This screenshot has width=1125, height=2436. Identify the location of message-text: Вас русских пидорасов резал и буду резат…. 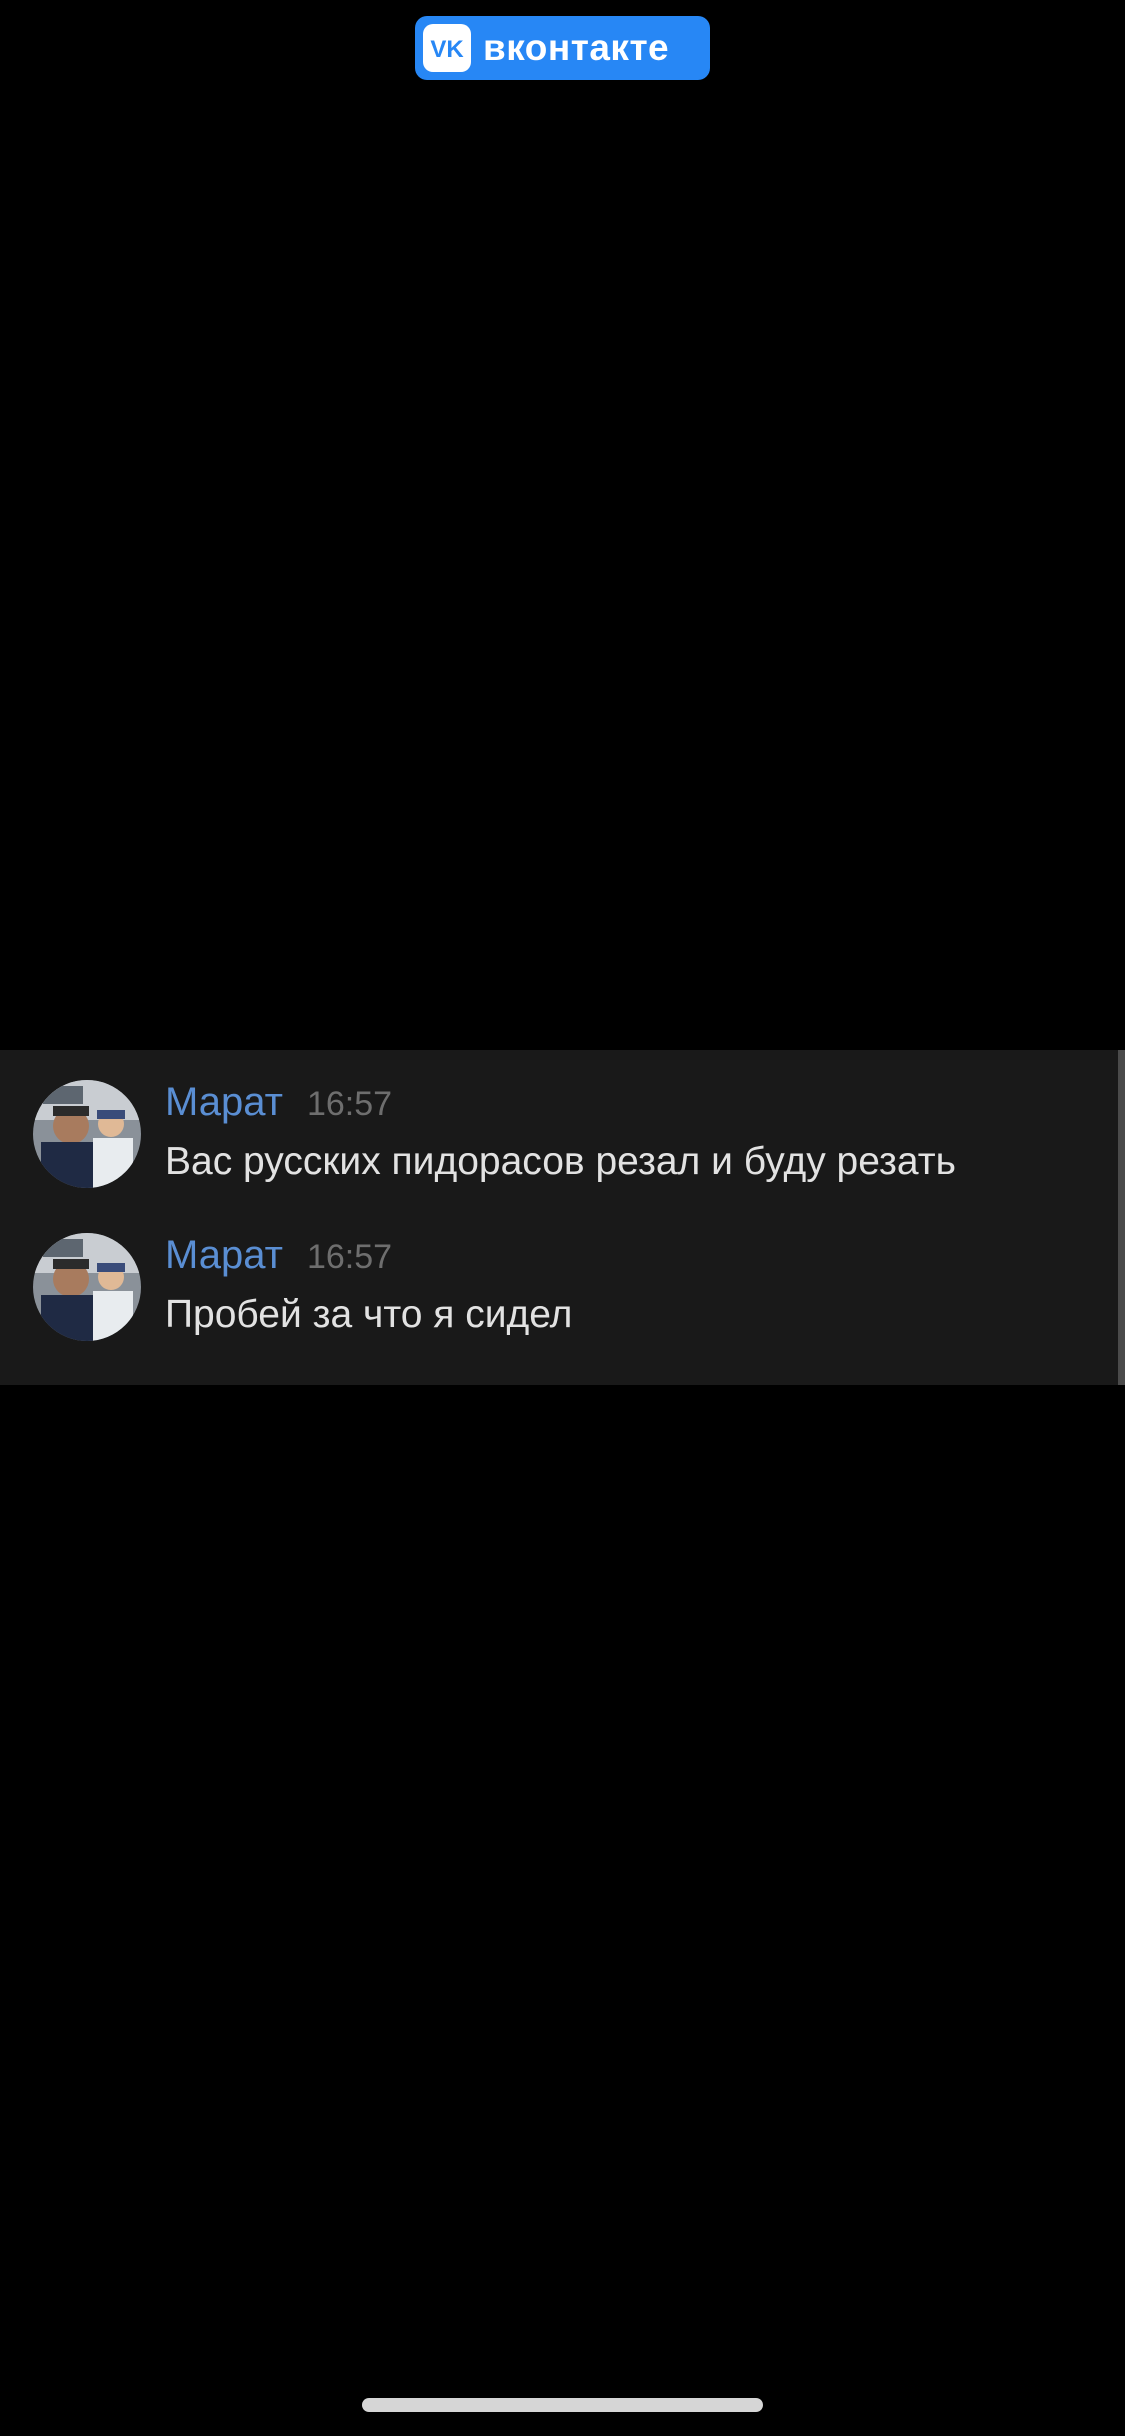
(560, 1161).